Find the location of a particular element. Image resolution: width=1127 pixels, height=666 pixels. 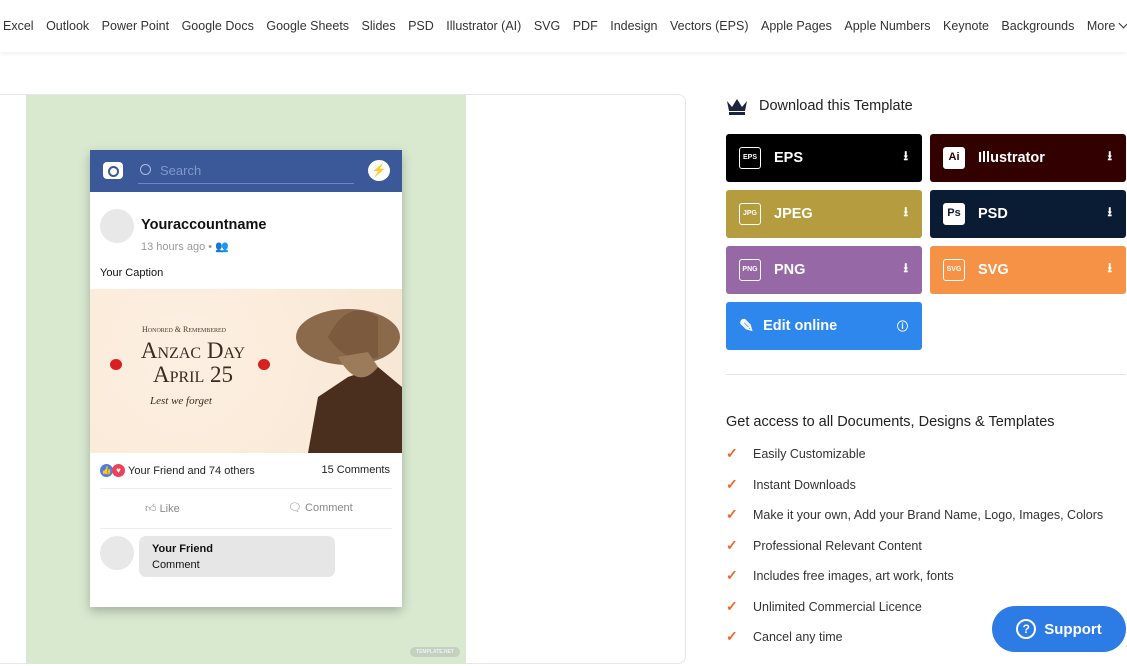

feature-text: Easily Customizable is located at coordinates (809, 453).